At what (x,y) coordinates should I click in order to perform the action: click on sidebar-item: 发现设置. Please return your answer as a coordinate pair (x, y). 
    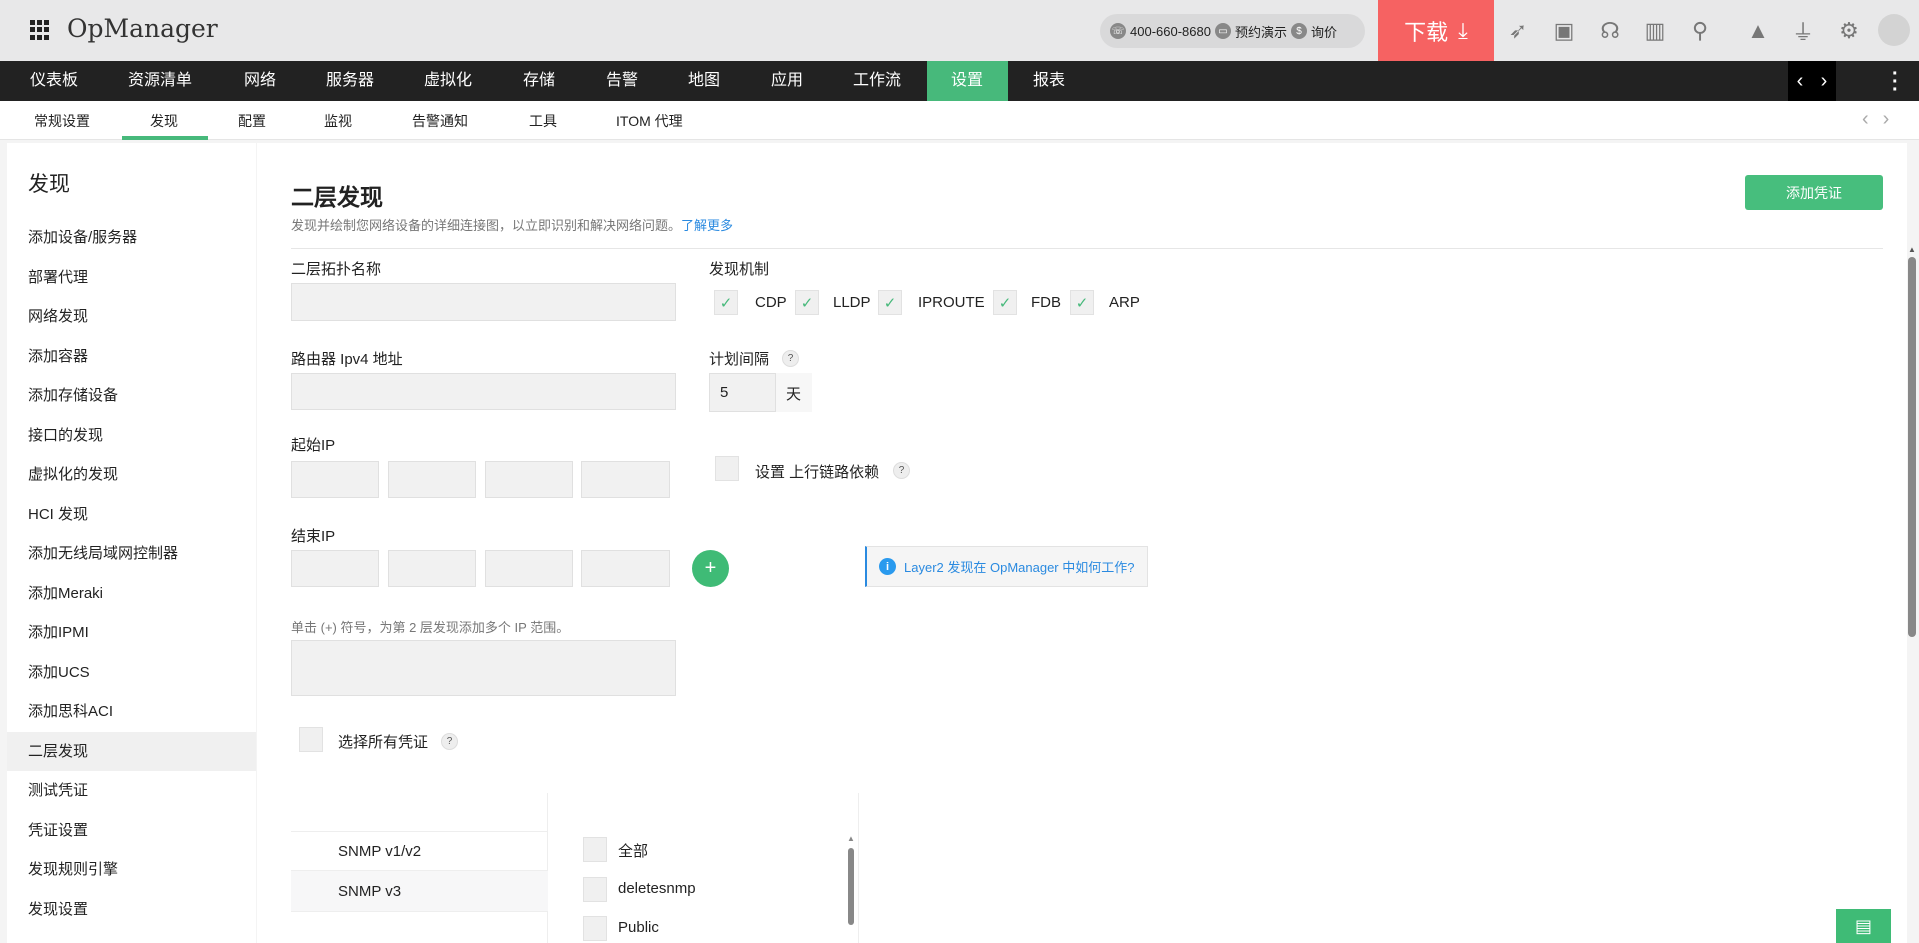
    Looking at the image, I should click on (131, 909).